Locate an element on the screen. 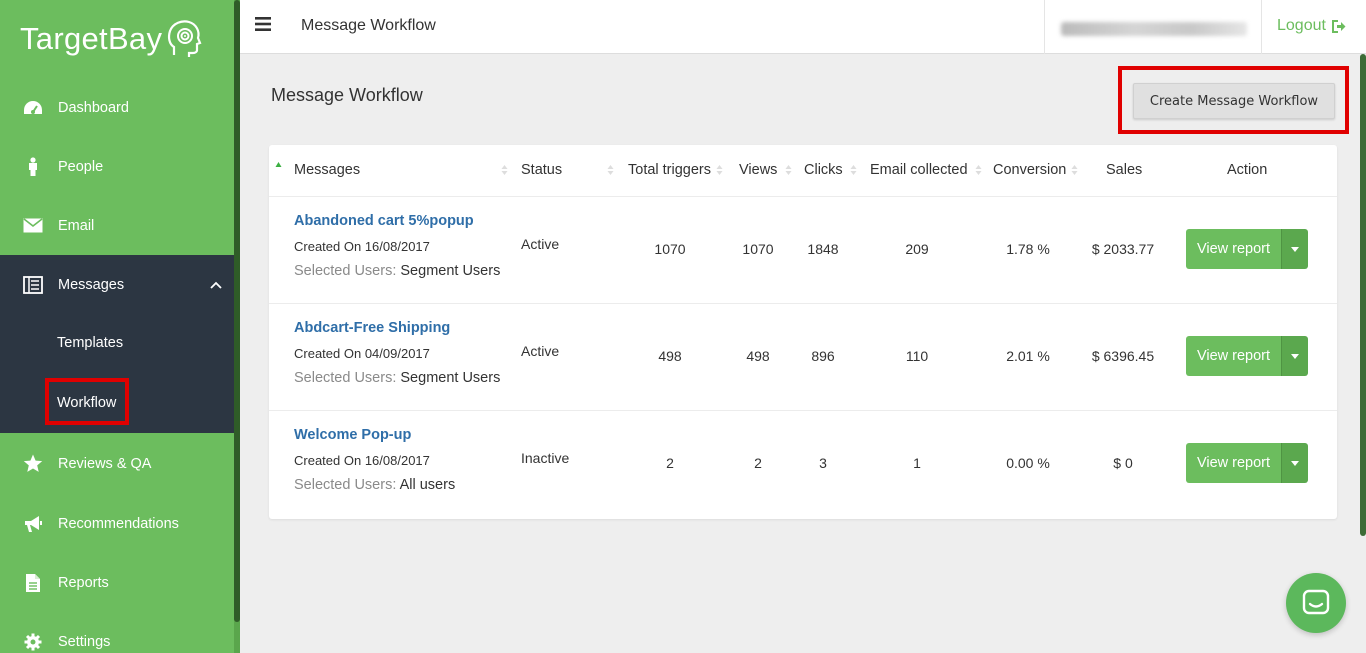  sidebar-item-dashboard: Dashboard is located at coordinates (117, 107).